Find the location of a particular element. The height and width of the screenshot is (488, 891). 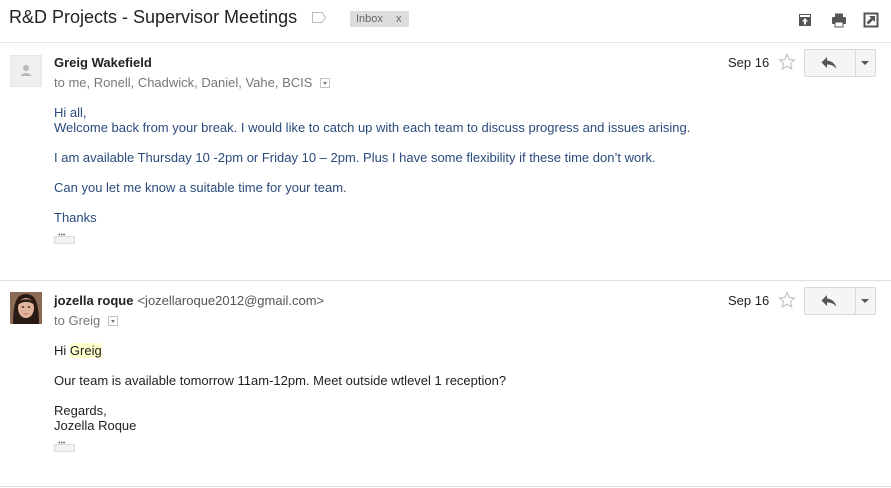

body-line: Hi Greig is located at coordinates (78, 350).